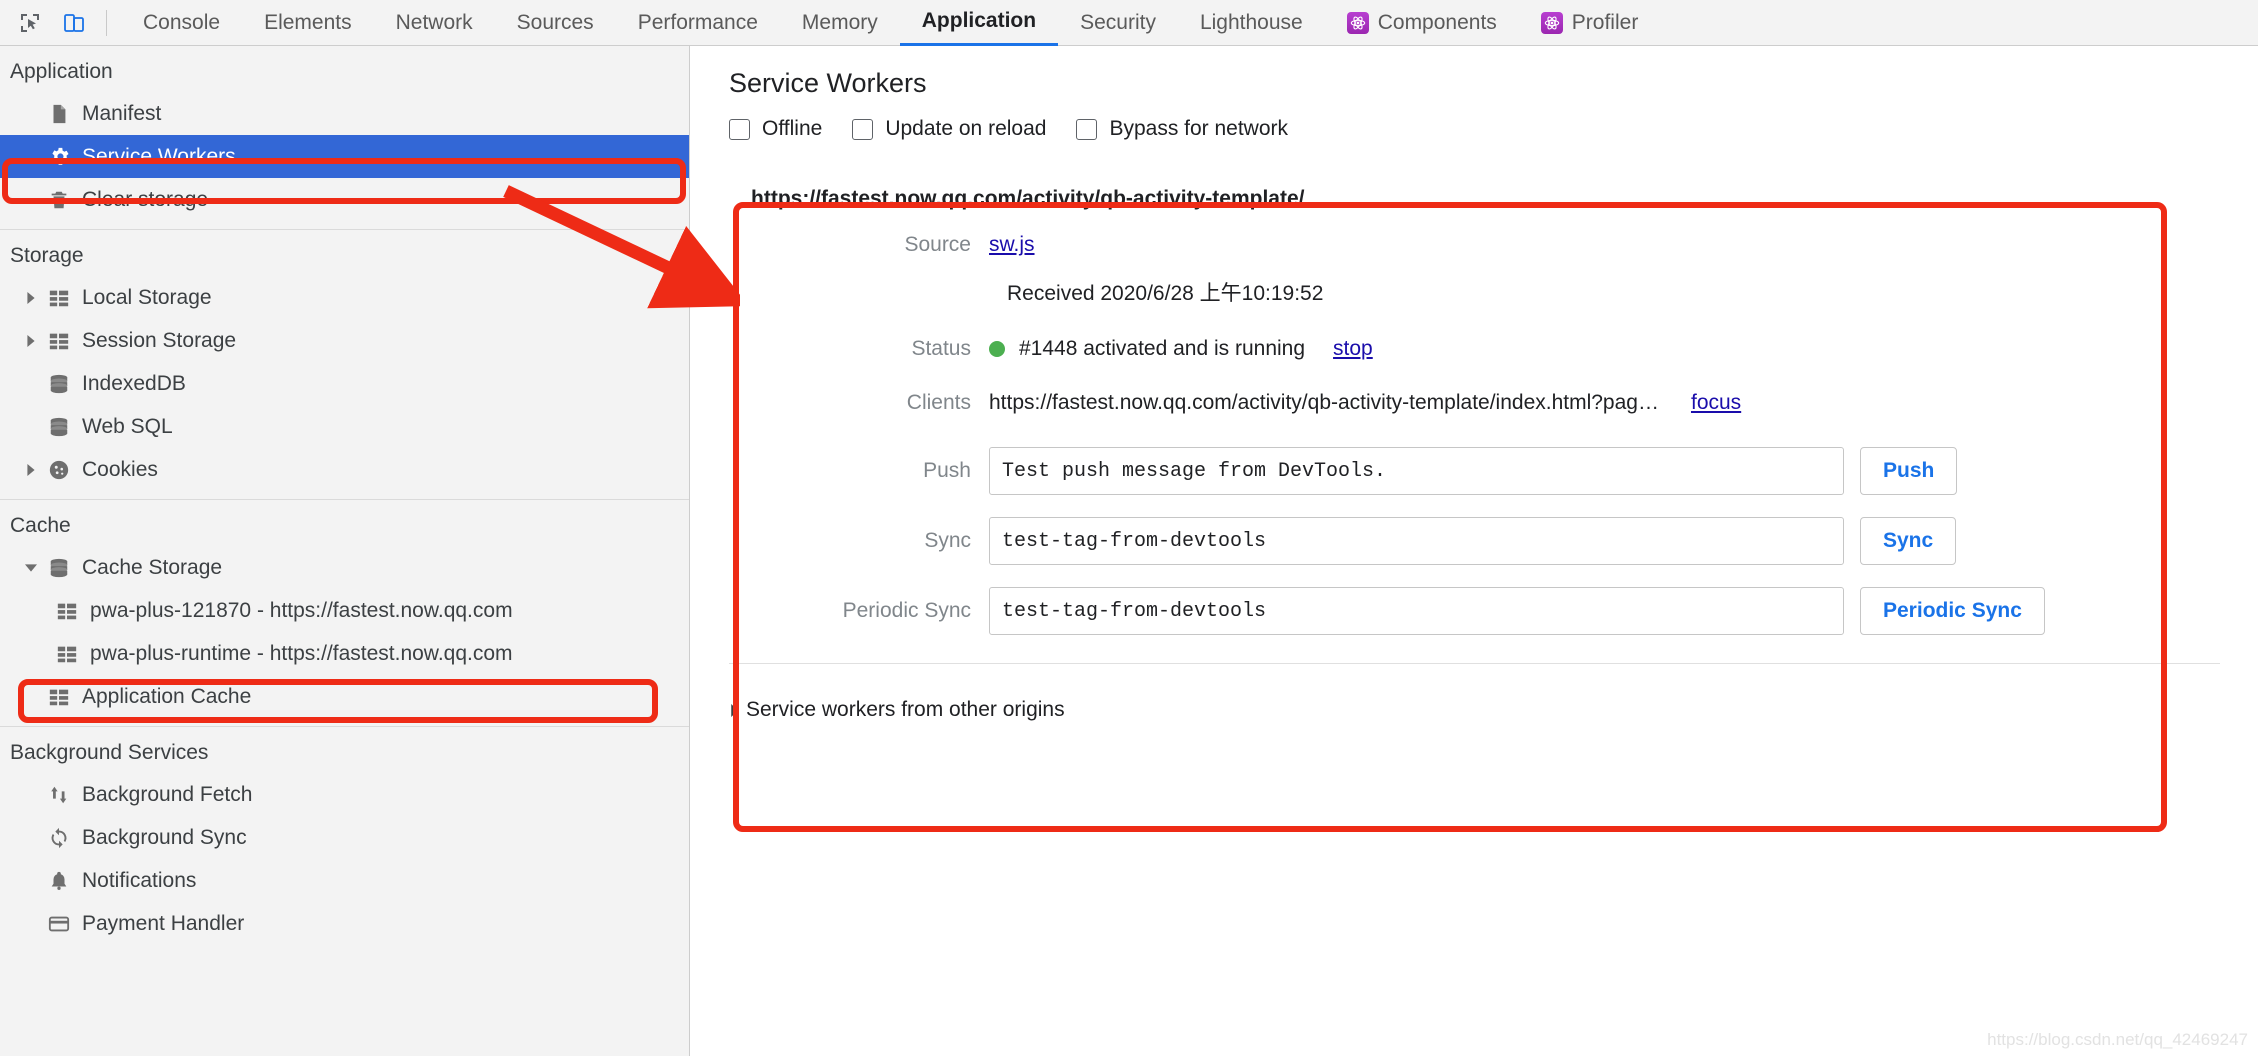 The width and height of the screenshot is (2258, 1056). I want to click on push-label: Push, so click(947, 470).